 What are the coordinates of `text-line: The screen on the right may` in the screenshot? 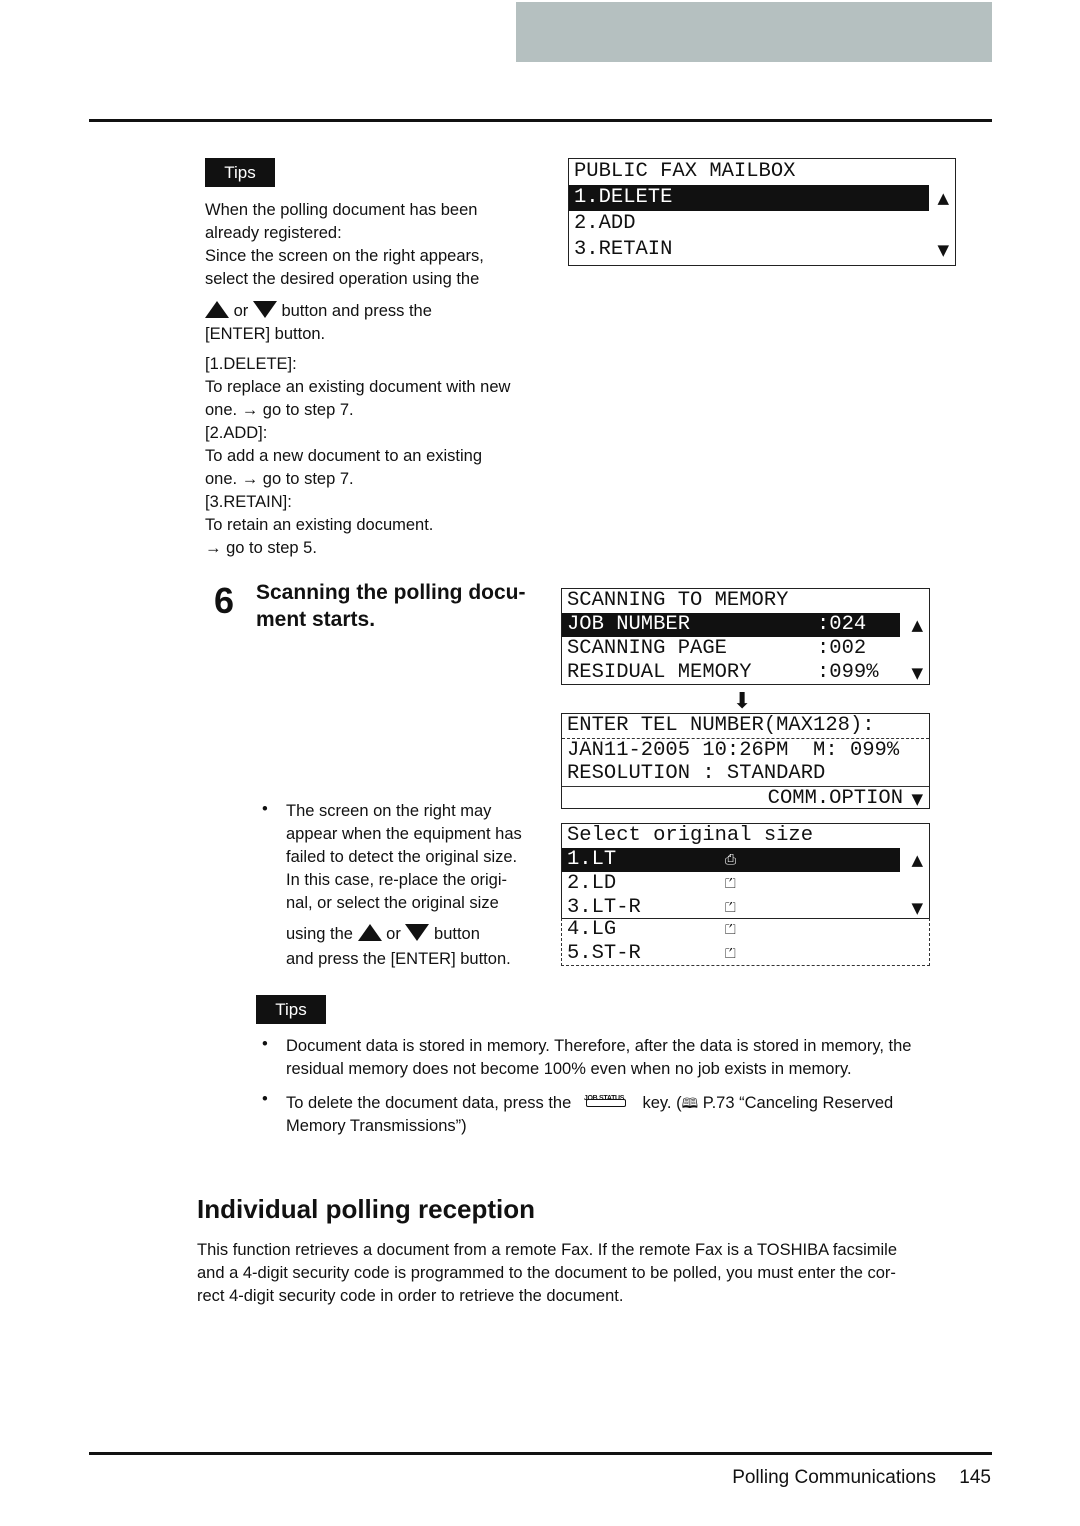 It's located at (389, 811).